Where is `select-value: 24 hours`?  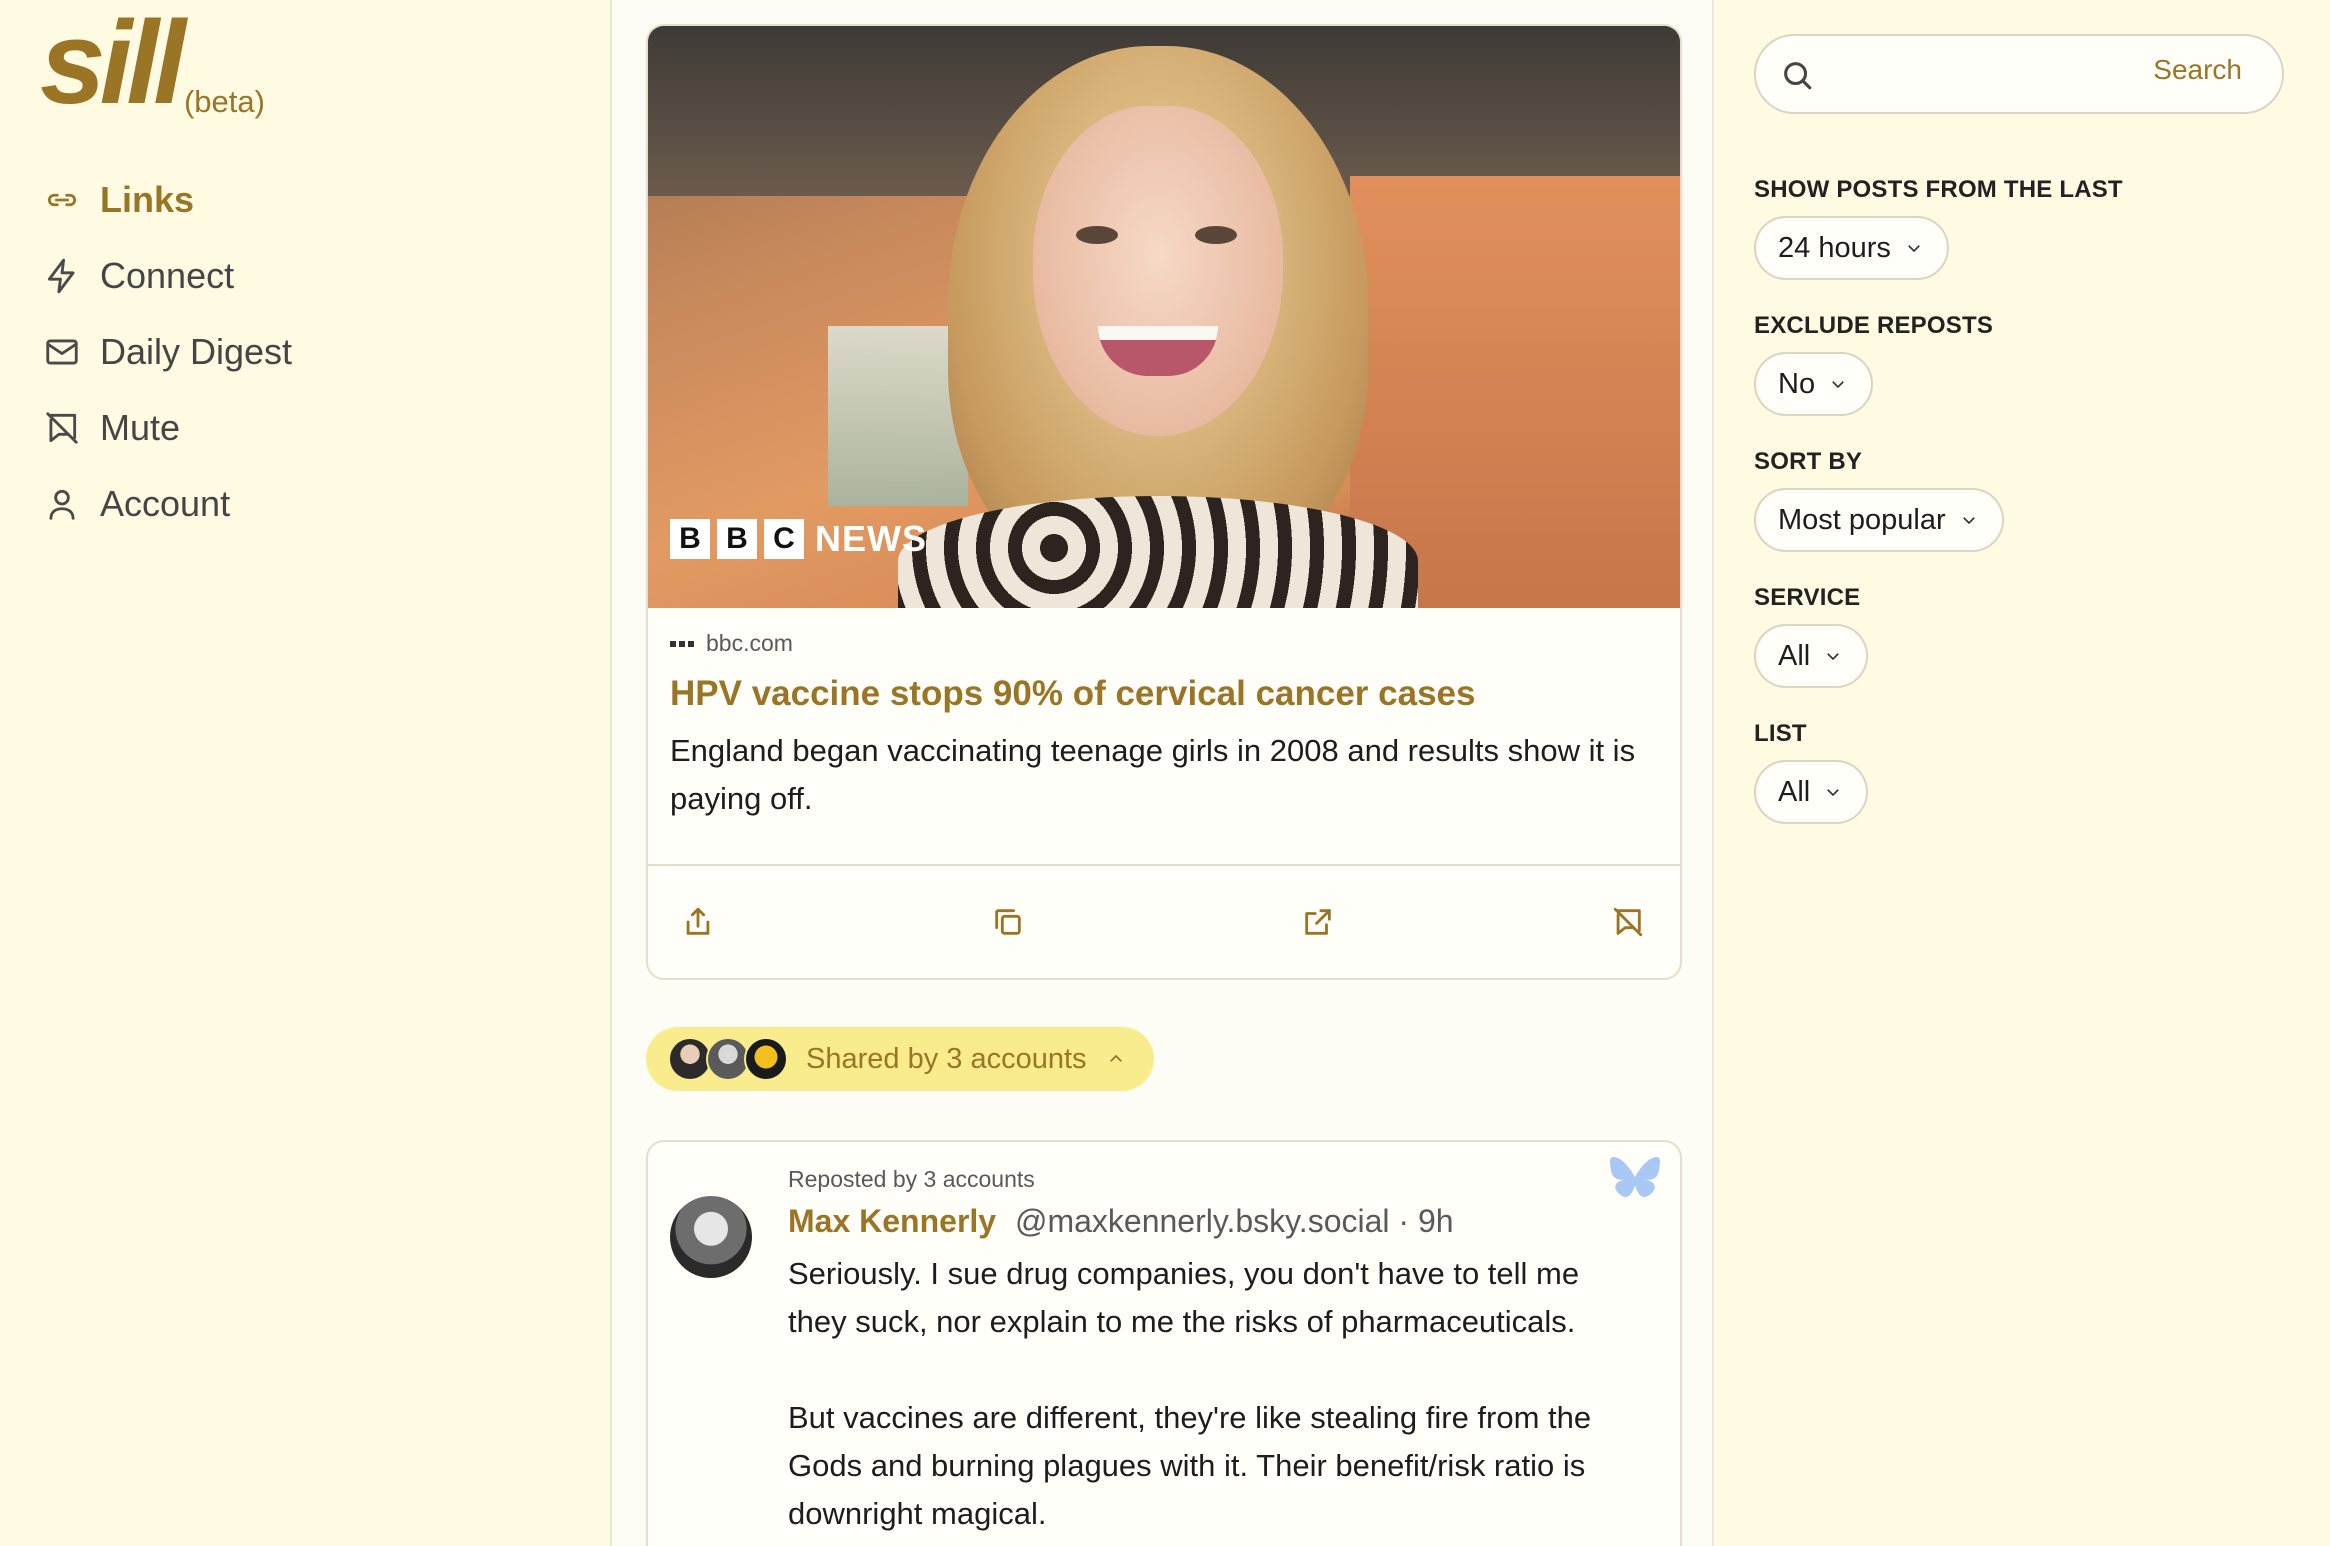
select-value: 24 hours is located at coordinates (1834, 247).